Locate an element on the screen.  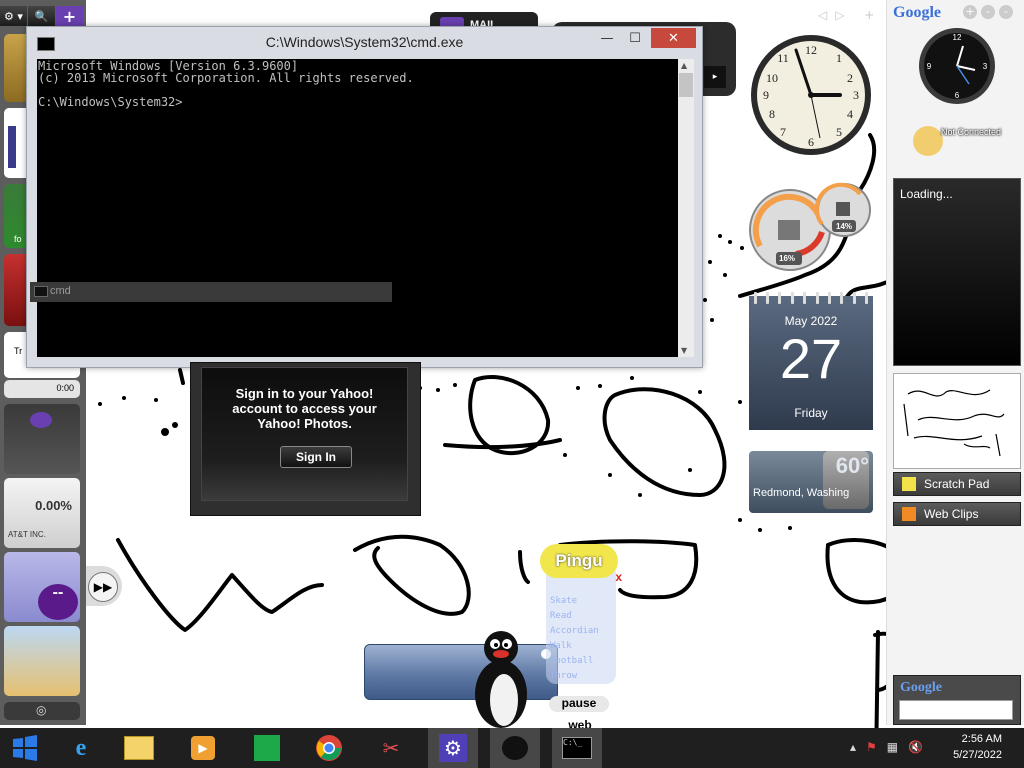
media-player-icon: ▶ is located at coordinates (203, 748).